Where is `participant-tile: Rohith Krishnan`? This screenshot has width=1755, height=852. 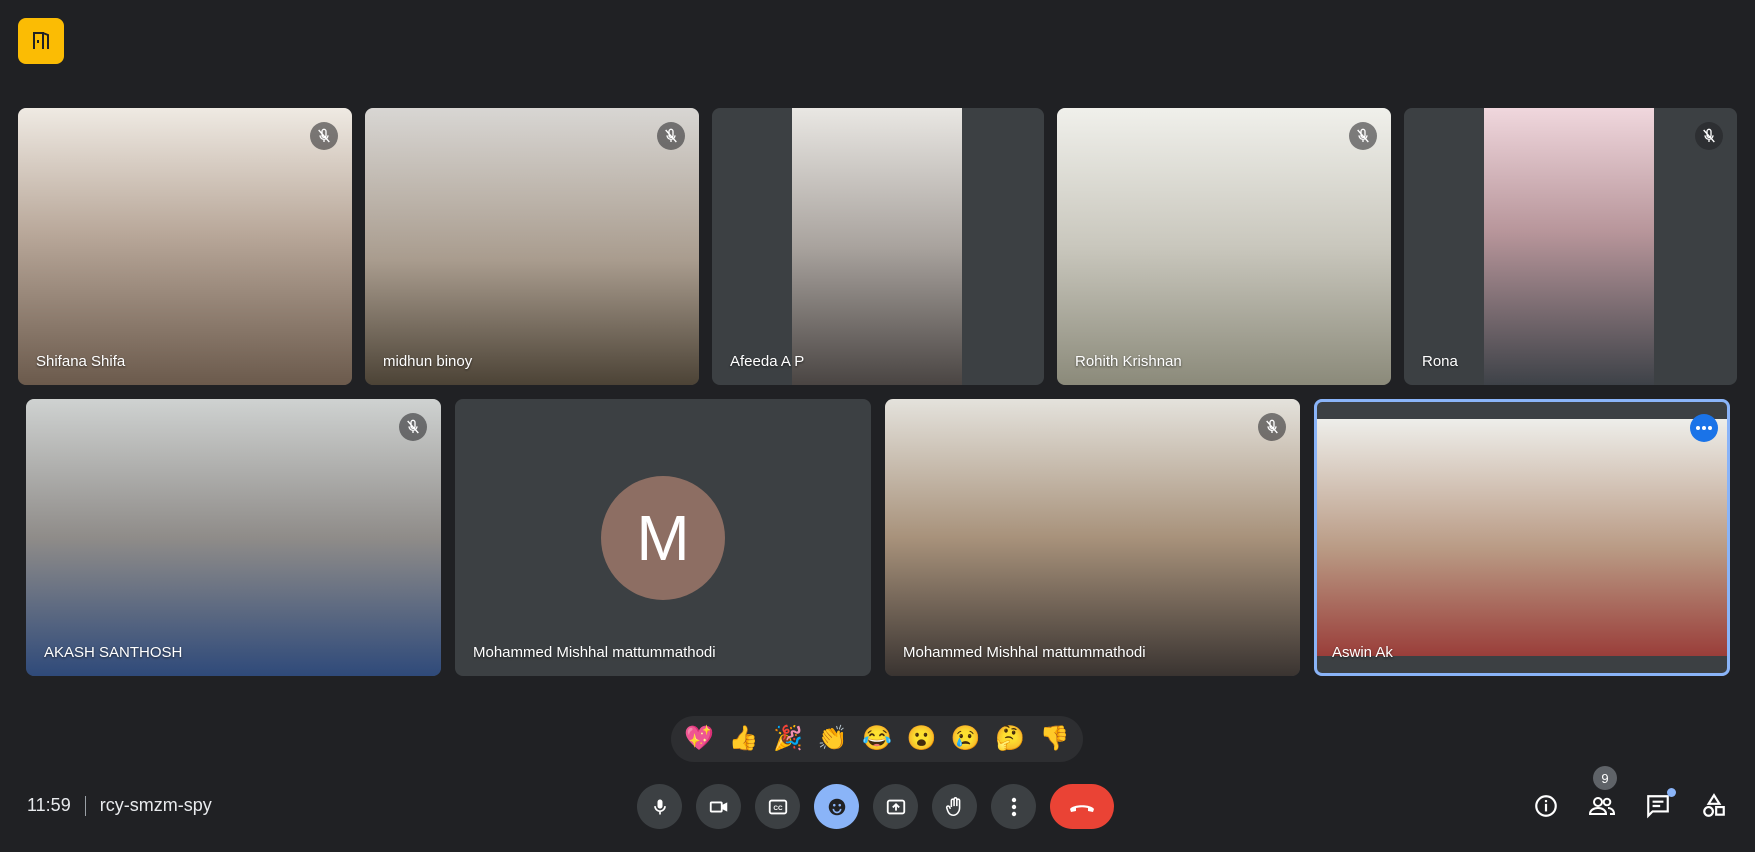 participant-tile: Rohith Krishnan is located at coordinates (1224, 246).